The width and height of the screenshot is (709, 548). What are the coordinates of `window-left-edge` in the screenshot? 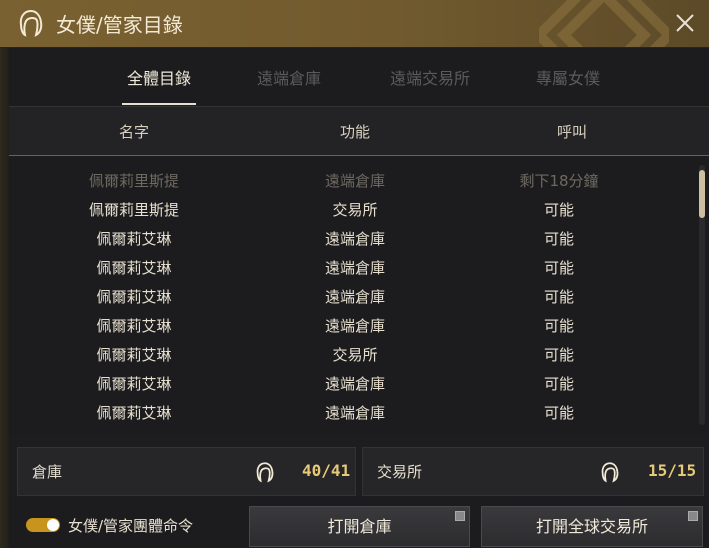 It's located at (4, 298).